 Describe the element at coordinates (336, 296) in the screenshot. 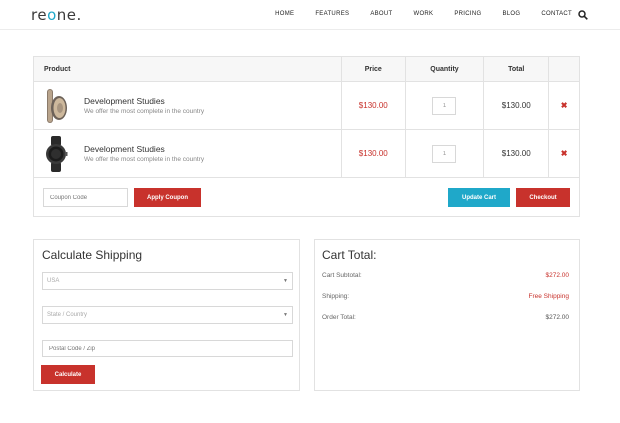

I see `shipping-label: Shipping:` at that location.